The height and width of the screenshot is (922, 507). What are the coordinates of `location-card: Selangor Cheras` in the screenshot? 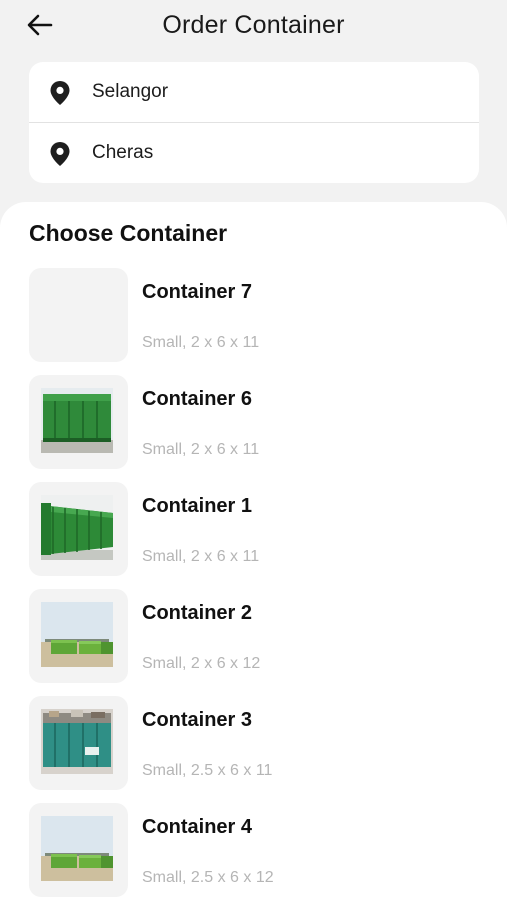 It's located at (254, 122).